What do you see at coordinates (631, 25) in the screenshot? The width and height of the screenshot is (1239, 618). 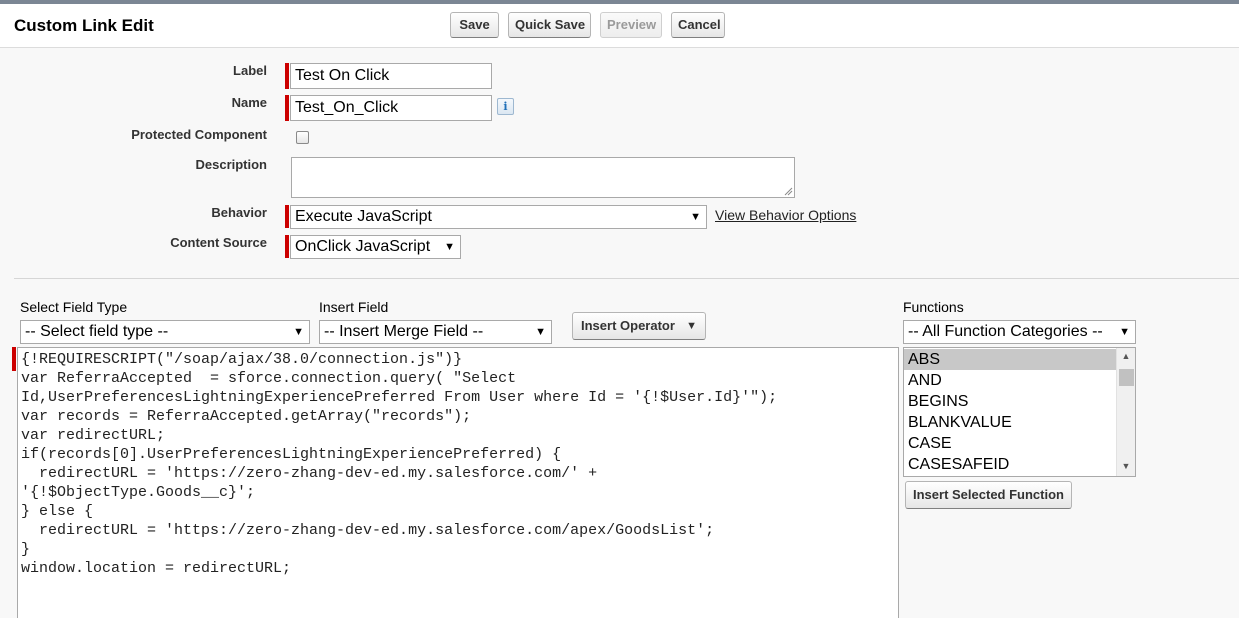 I see `preview-button: Preview` at bounding box center [631, 25].